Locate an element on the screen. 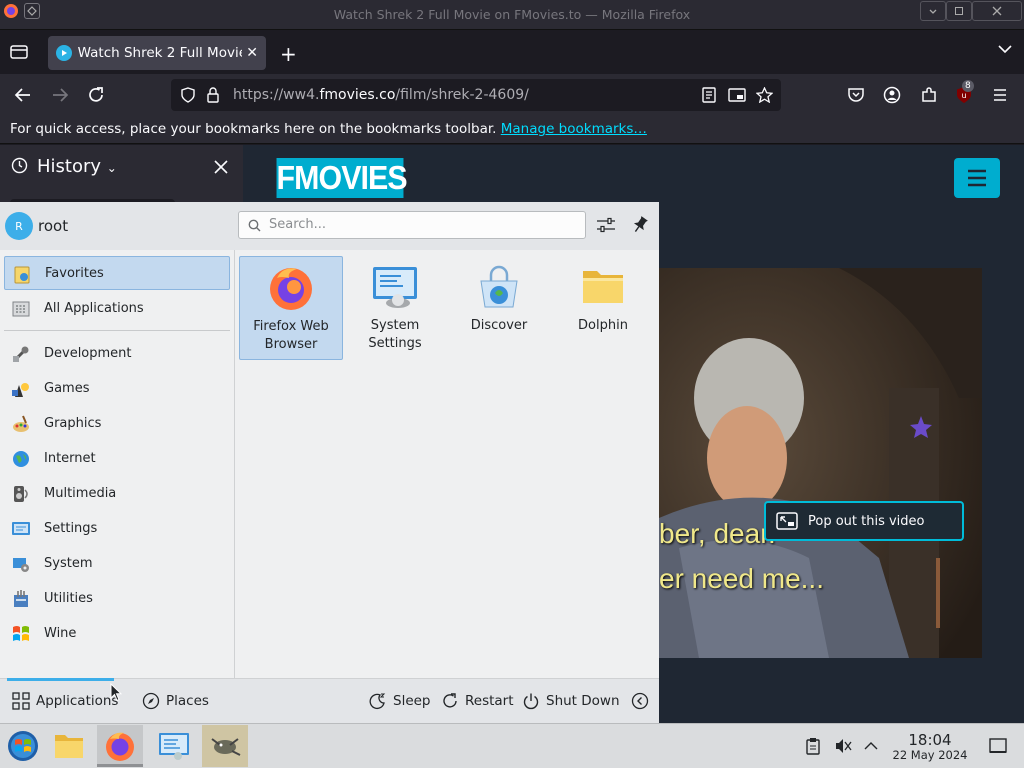 This screenshot has height=768, width=1024. configure-icon is located at coordinates (606, 225).